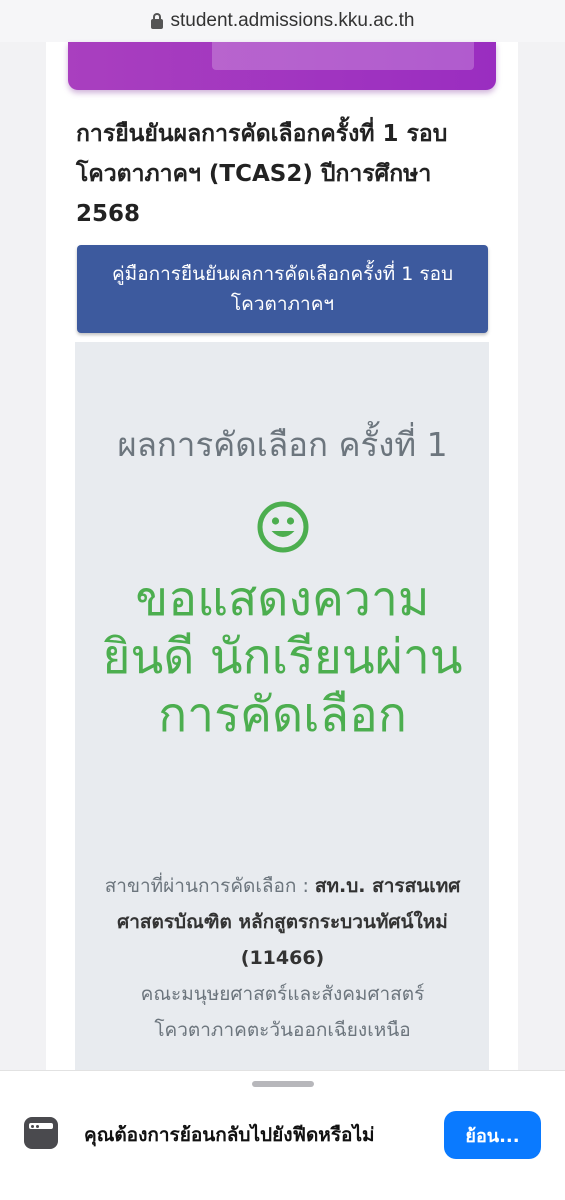 The width and height of the screenshot is (565, 1200). What do you see at coordinates (282, 444) in the screenshot?
I see `result-title: ผลการคัดเลือก ครั้งที่ 1` at bounding box center [282, 444].